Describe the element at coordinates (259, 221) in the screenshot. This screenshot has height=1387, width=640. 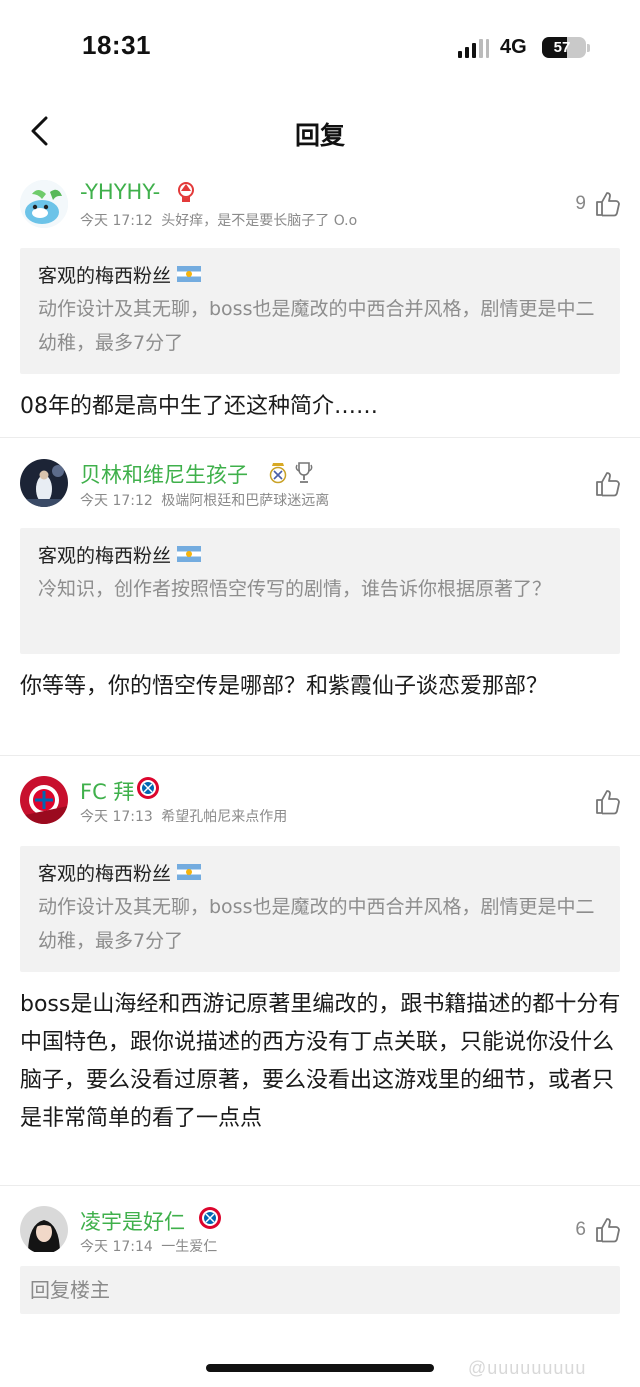
I see `user-bio: 头好痒，是不是要长脑子了 O.o` at that location.